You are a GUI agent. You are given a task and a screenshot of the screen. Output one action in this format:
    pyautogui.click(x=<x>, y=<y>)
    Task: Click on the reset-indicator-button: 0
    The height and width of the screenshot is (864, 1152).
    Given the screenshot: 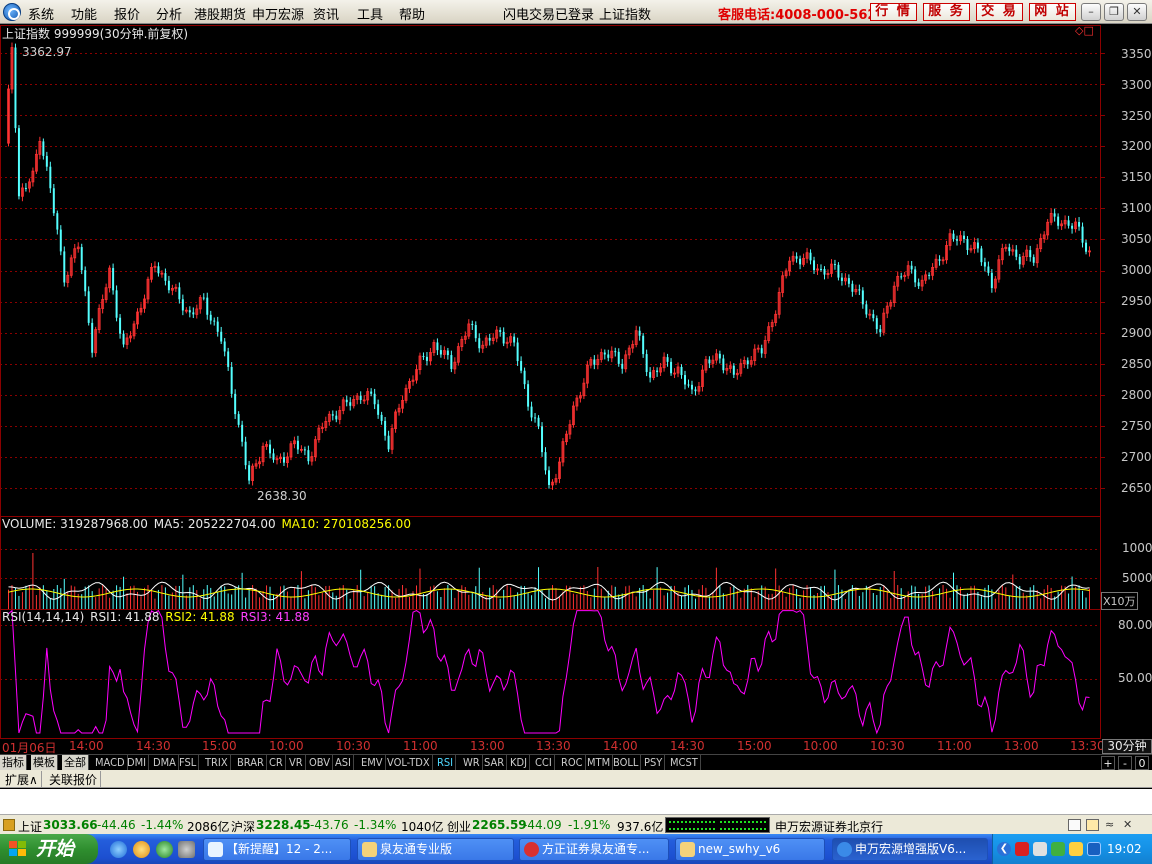 What is the action you would take?
    pyautogui.click(x=1142, y=763)
    